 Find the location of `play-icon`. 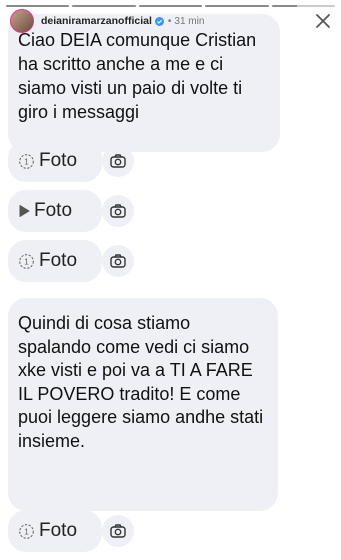

play-icon is located at coordinates (24, 211).